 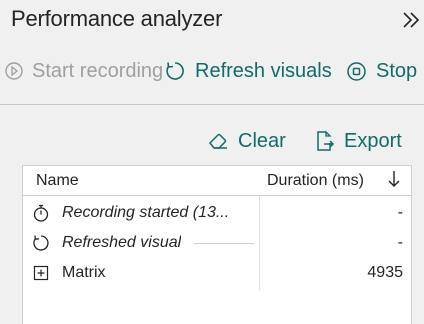 I want to click on recording-toolbar: Start recording Refresh visuals Stop, so click(x=212, y=72).